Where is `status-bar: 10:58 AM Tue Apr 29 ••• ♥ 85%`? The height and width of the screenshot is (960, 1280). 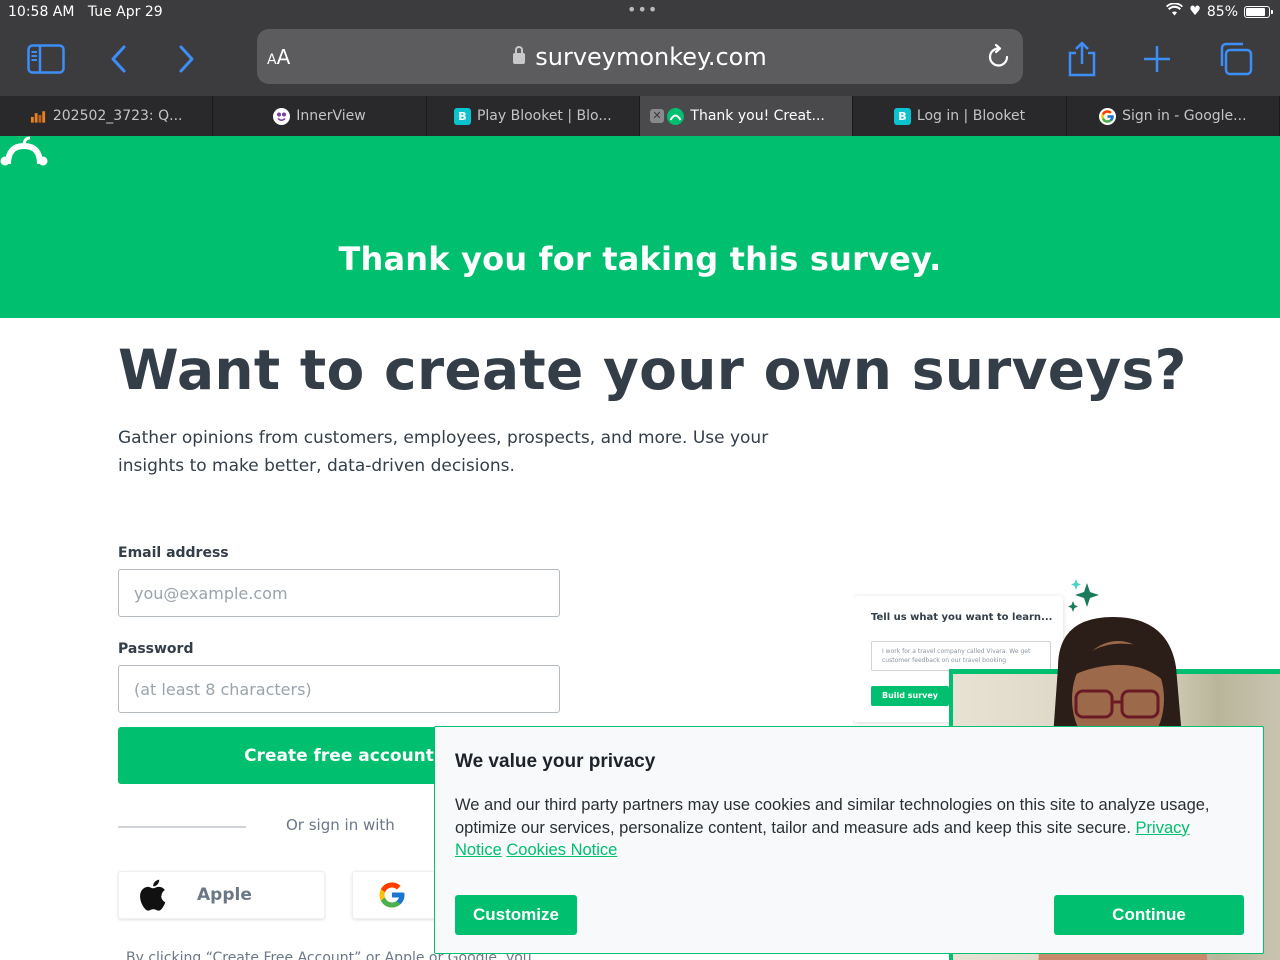
status-bar: 10:58 AM Tue Apr 29 ••• ♥ 85% is located at coordinates (640, 12).